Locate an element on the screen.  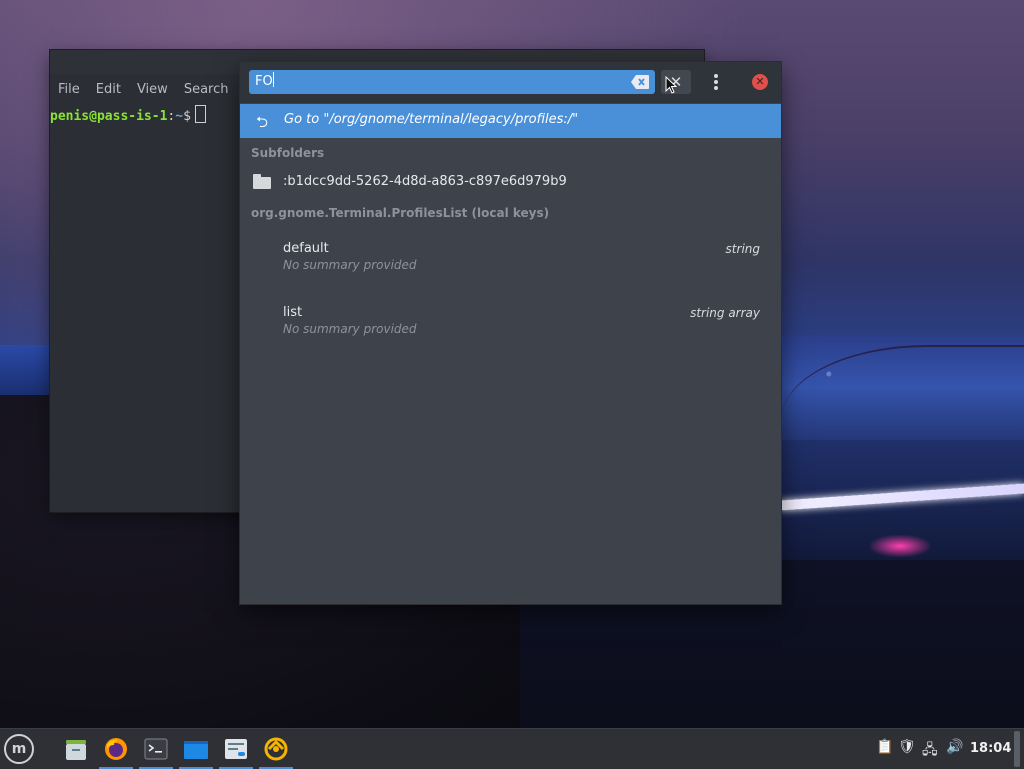
terminal-menubar: File Edit View Search T is located at coordinates (155, 90).